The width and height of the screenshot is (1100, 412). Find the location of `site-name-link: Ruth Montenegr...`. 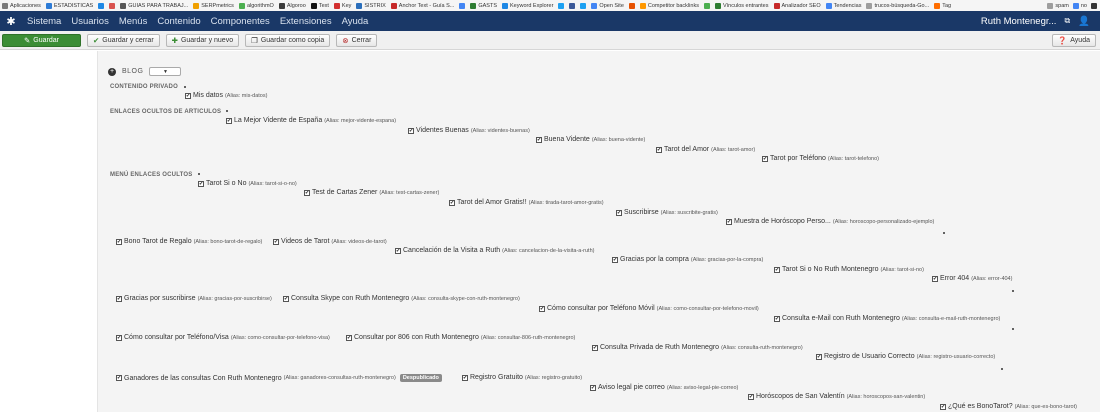

site-name-link: Ruth Montenegr... is located at coordinates (1019, 21).